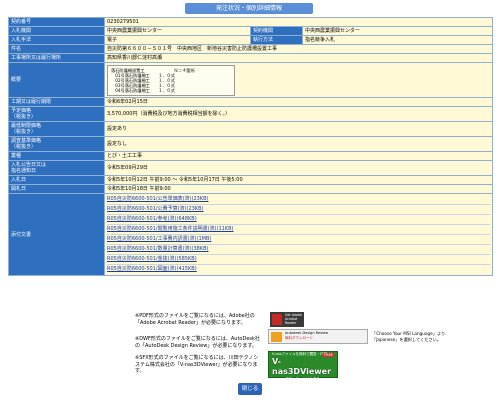 This screenshot has width=500, height=403. Describe the element at coordinates (56, 129) in the screenshot. I see `row-label: 最低制限価格 （税抜き）` at that location.